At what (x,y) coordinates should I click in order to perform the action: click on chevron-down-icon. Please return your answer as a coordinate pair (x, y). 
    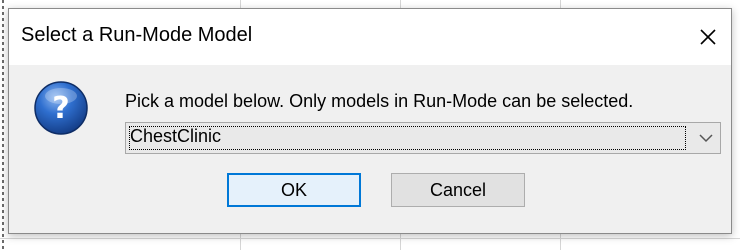
    Looking at the image, I should click on (706, 138).